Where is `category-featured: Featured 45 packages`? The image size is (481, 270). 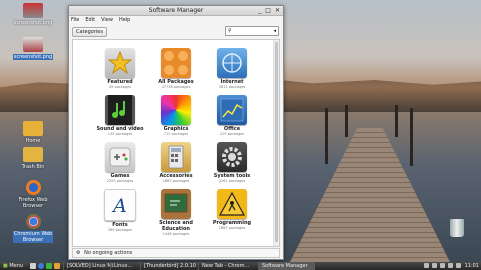 category-featured: Featured 45 packages is located at coordinates (120, 68).